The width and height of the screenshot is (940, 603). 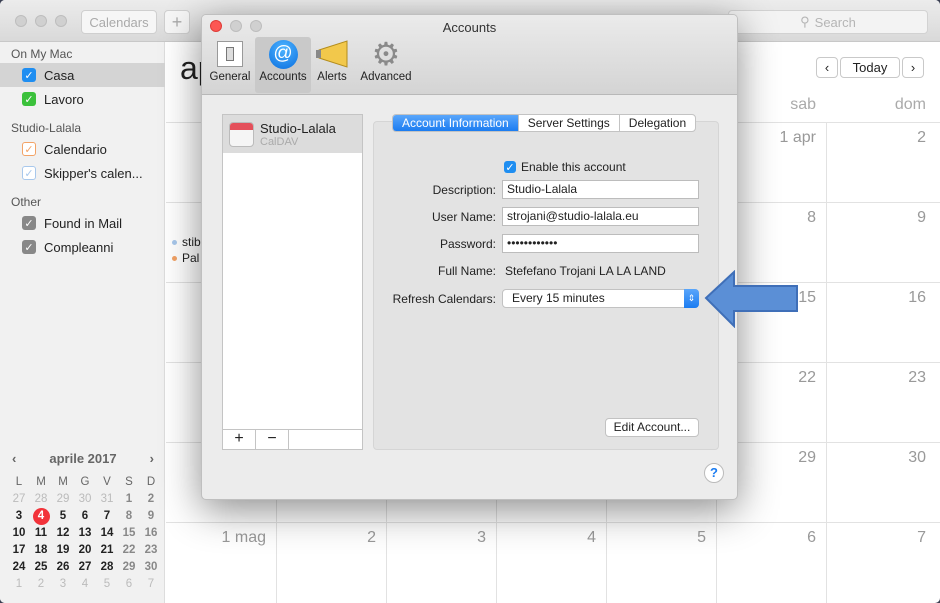 I want to click on enable-account-checkbox: ✓ Enable this account, so click(x=565, y=167).